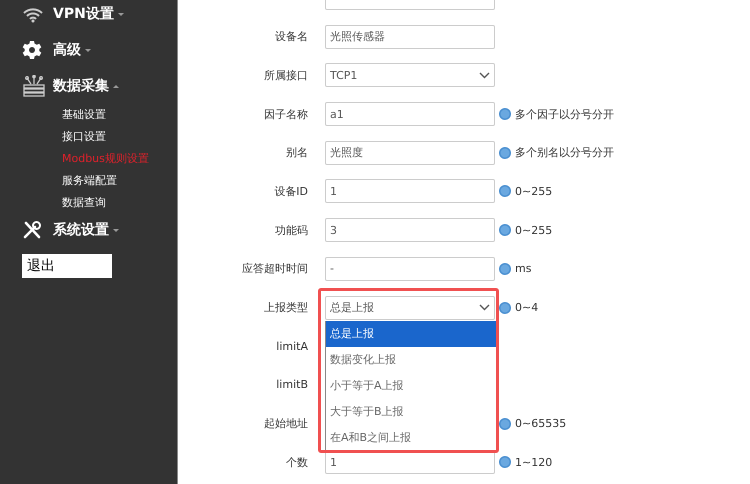 This screenshot has height=484, width=750. Describe the element at coordinates (285, 307) in the screenshot. I see `field-label: 上报类型` at that location.